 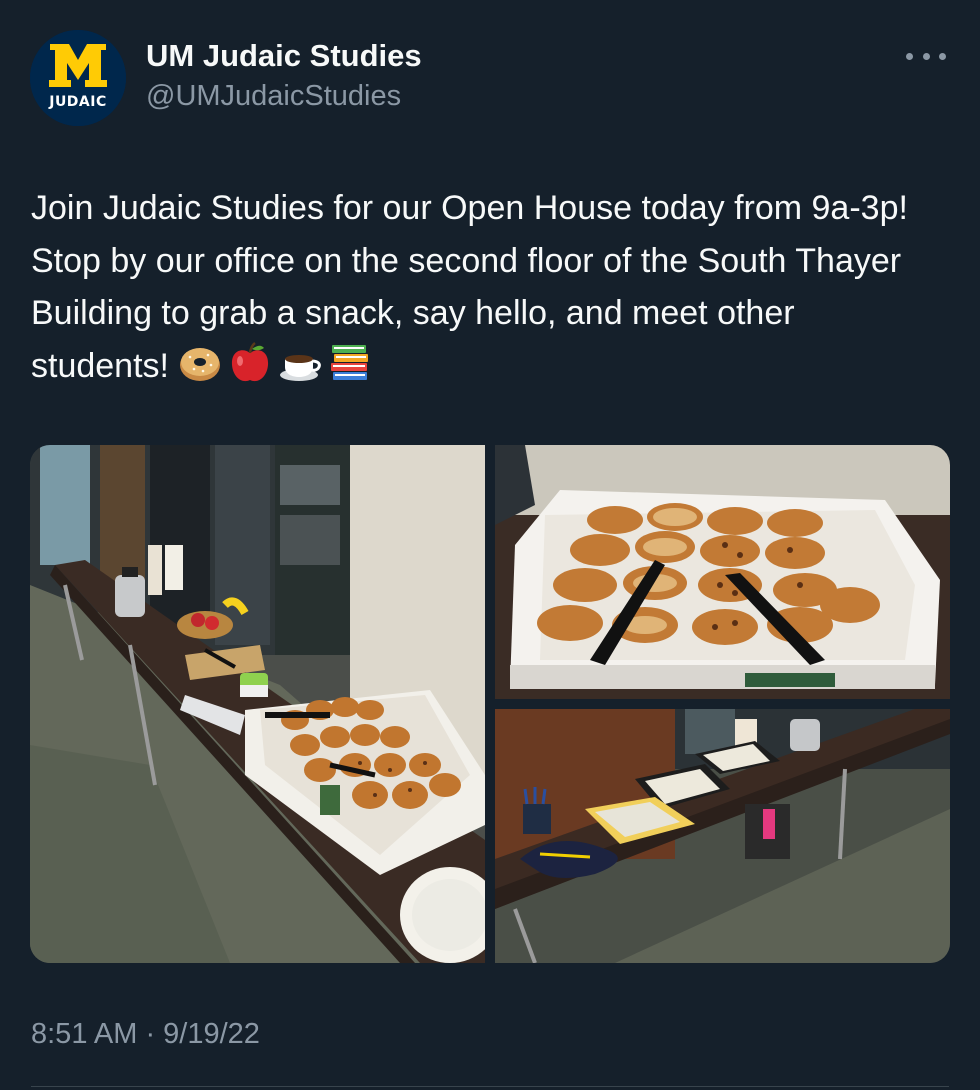 I want to click on avatar-caption: JUDAIC, so click(x=78, y=102).